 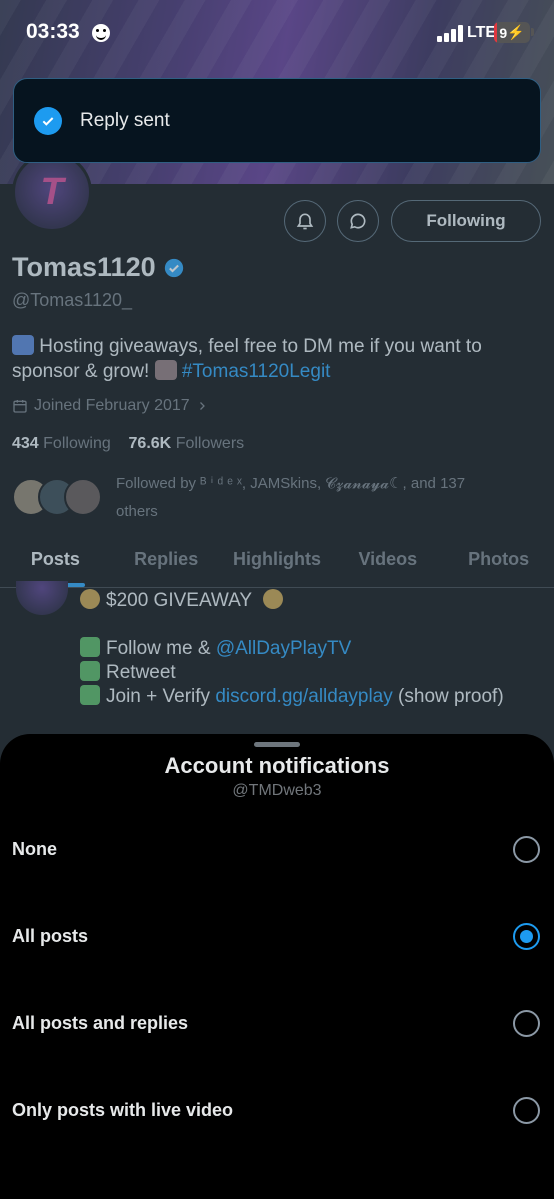 What do you see at coordinates (277, 849) in the screenshot?
I see `option-none: None` at bounding box center [277, 849].